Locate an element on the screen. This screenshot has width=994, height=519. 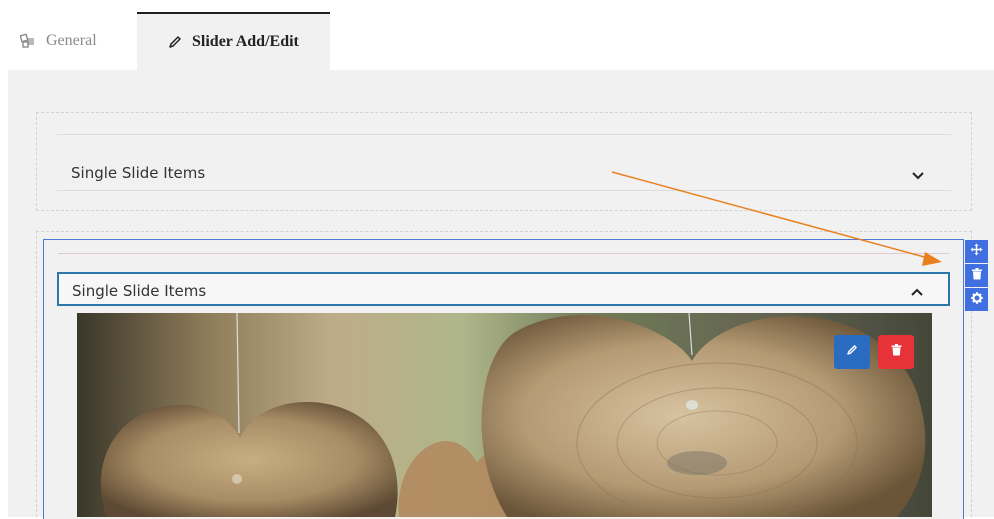
delete-widget-button is located at coordinates (976, 275).